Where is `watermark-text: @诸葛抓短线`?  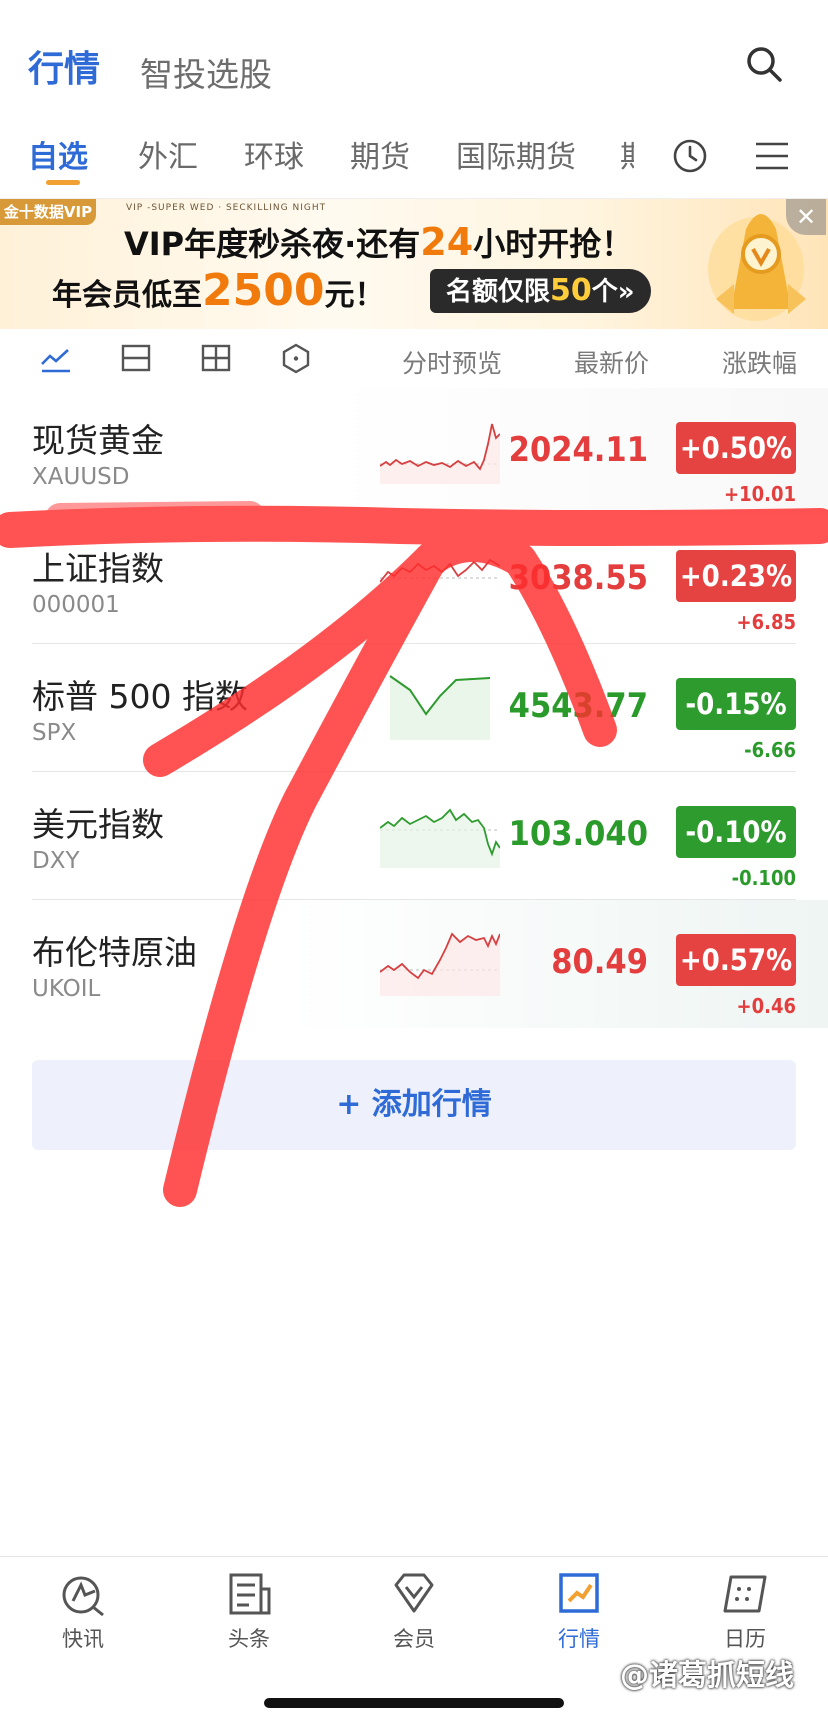
watermark-text: @诸葛抓短线 is located at coordinates (707, 1675).